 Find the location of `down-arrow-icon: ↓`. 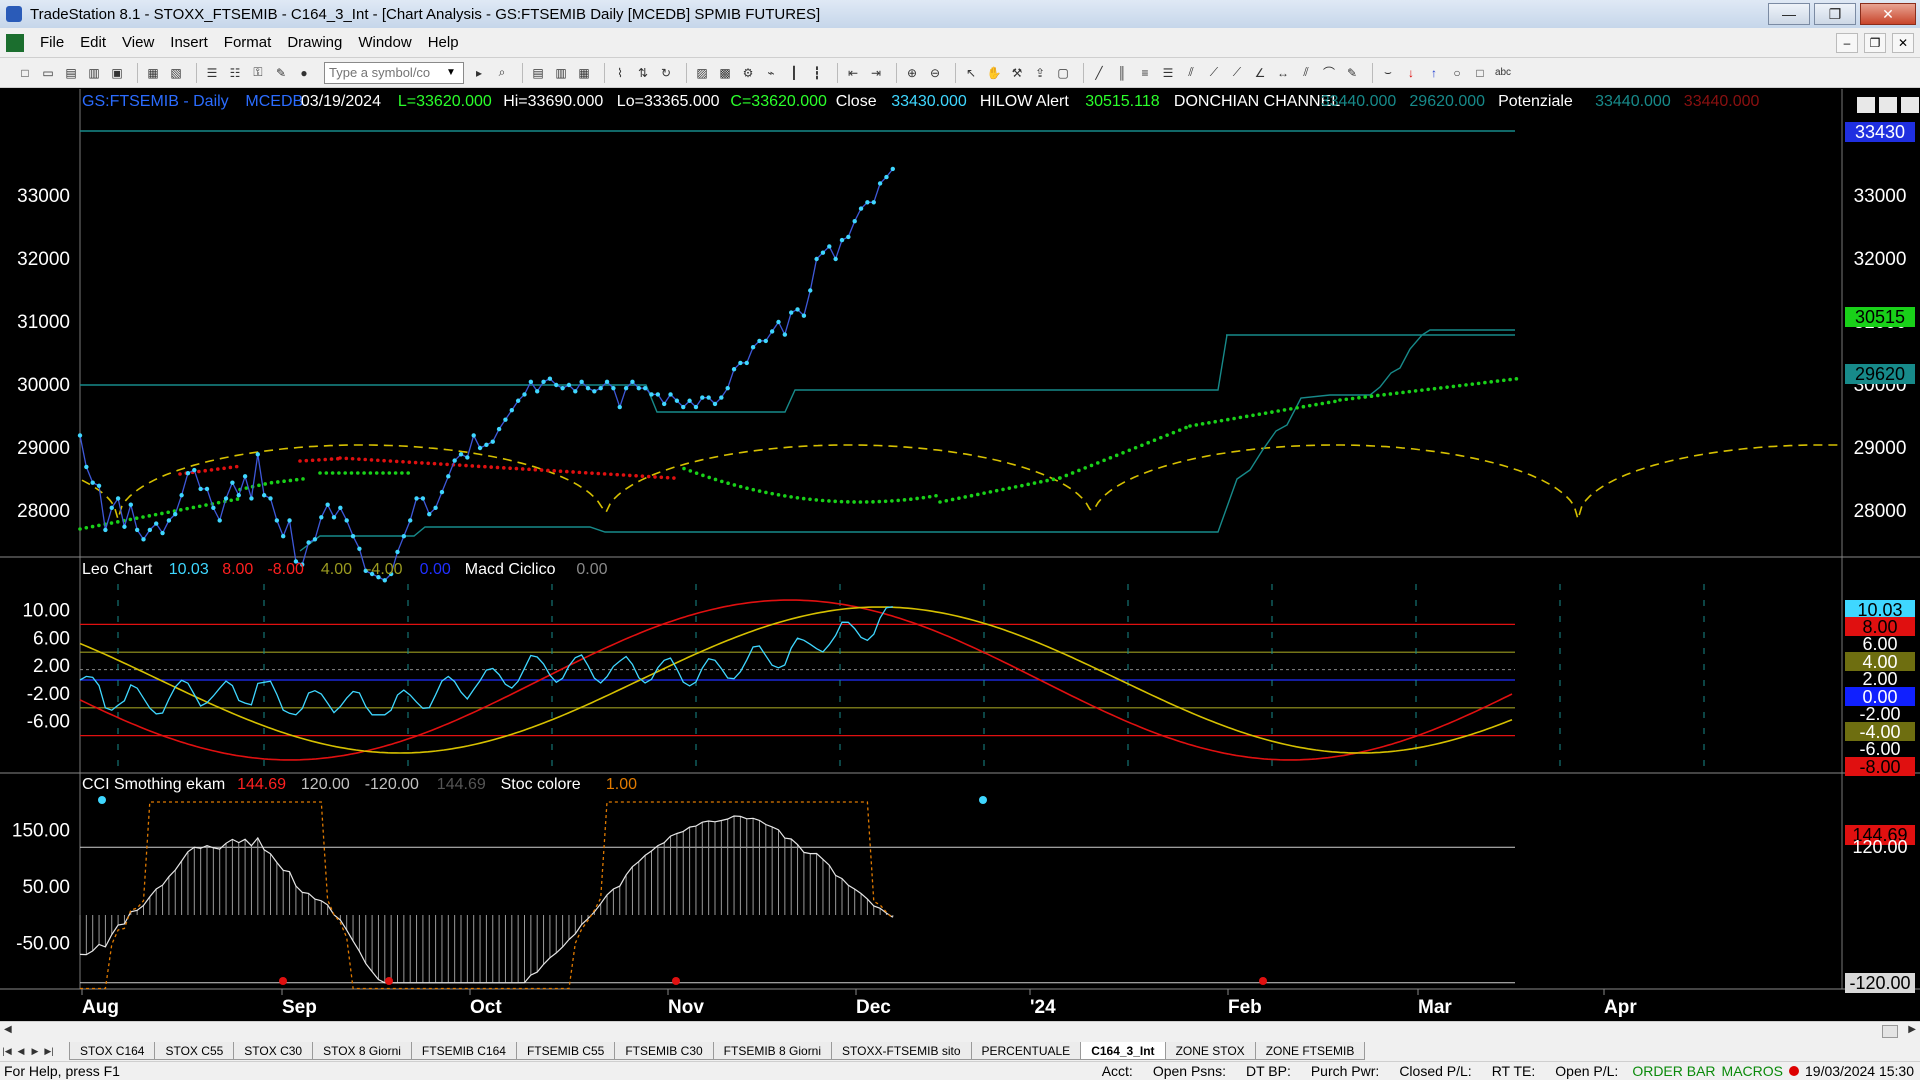

down-arrow-icon: ↓ is located at coordinates (1411, 73).